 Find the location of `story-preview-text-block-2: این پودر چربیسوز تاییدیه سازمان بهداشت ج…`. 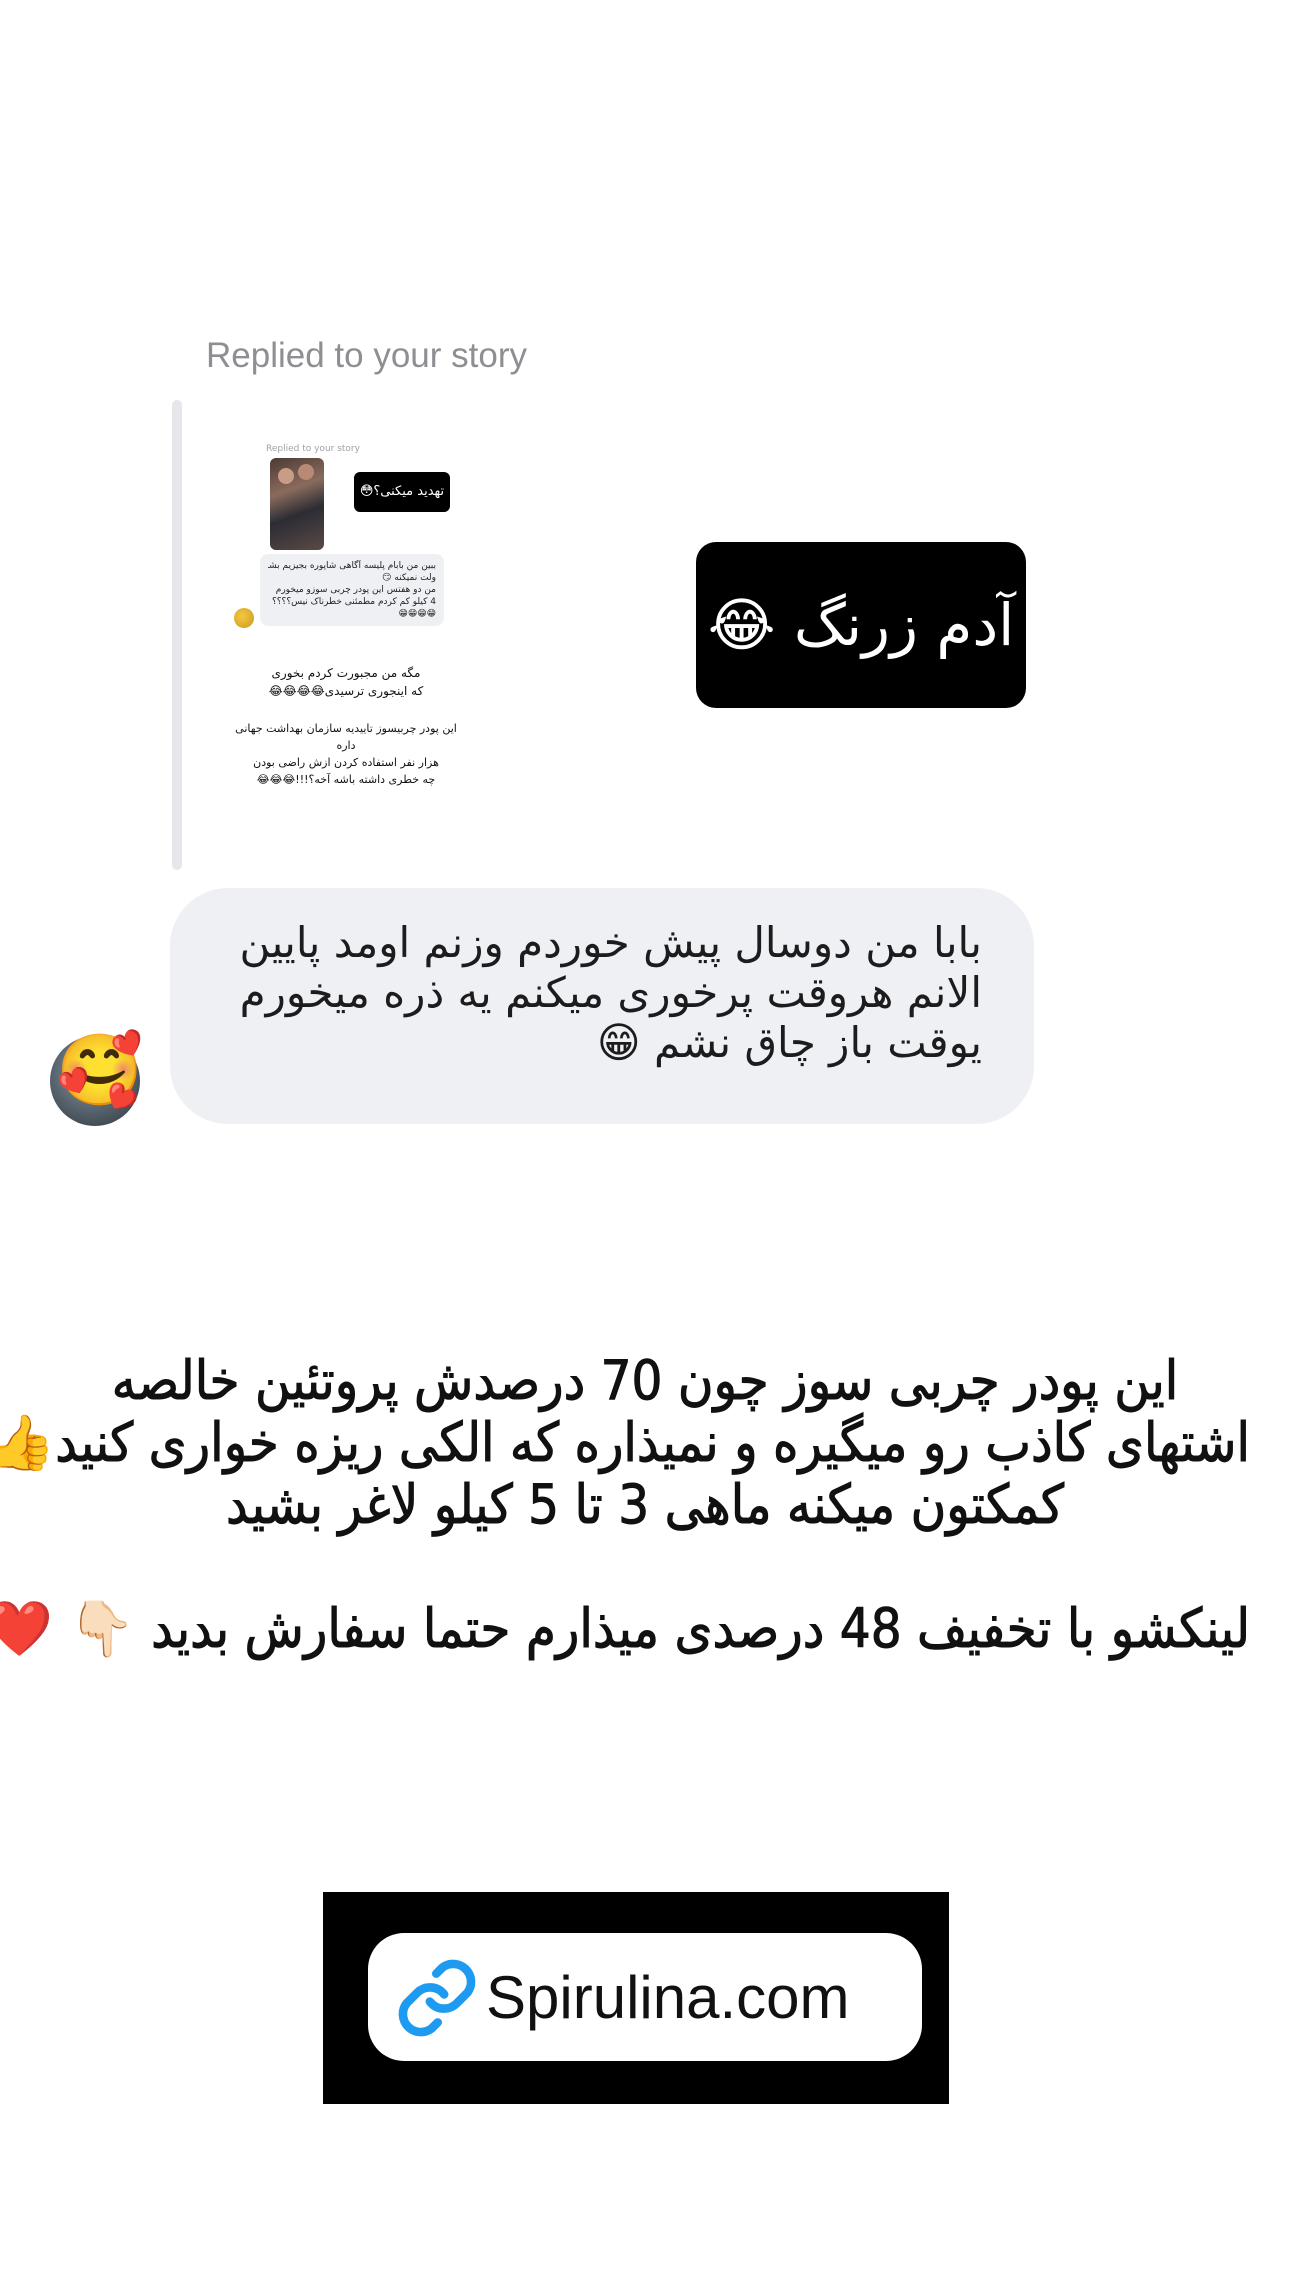

story-preview-text-block-2: این پودر چربیسوز تاییدیه سازمان بهداشت ج… is located at coordinates (346, 754).